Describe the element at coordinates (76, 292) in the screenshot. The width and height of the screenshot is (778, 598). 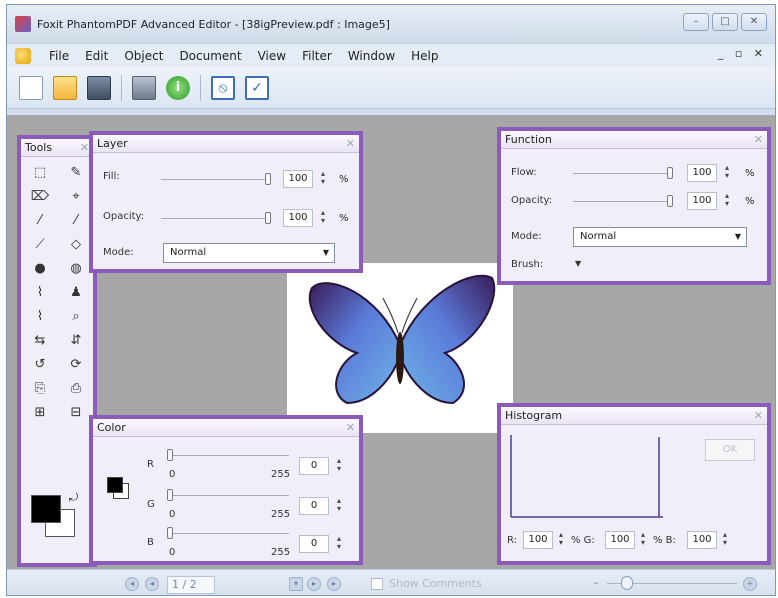
I see `stamp-tool-icon: ♟` at that location.